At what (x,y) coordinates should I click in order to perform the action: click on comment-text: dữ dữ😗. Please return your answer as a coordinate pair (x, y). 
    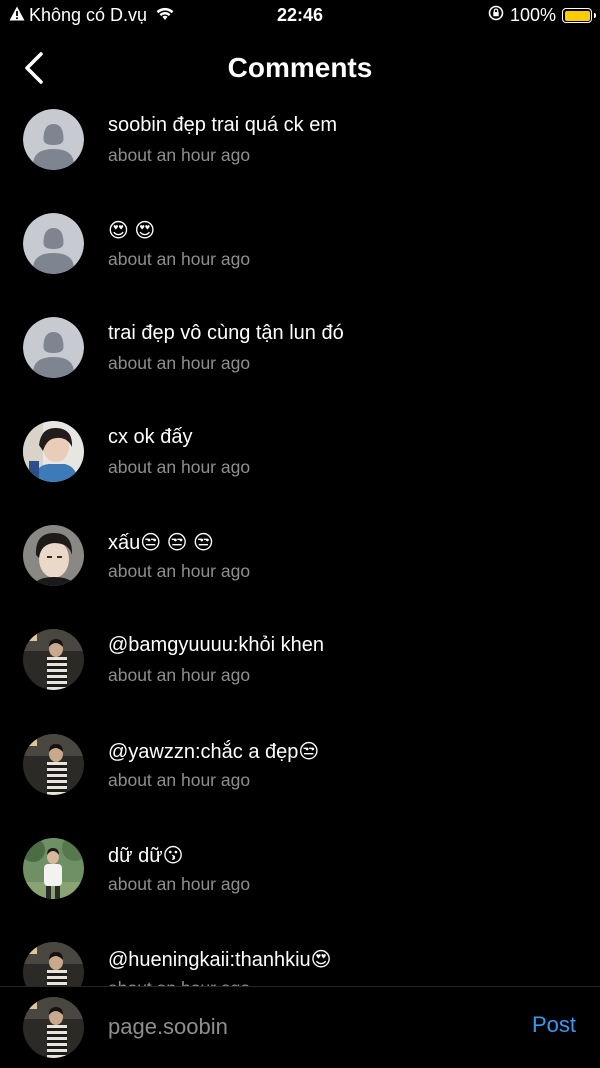
    Looking at the image, I should click on (146, 856).